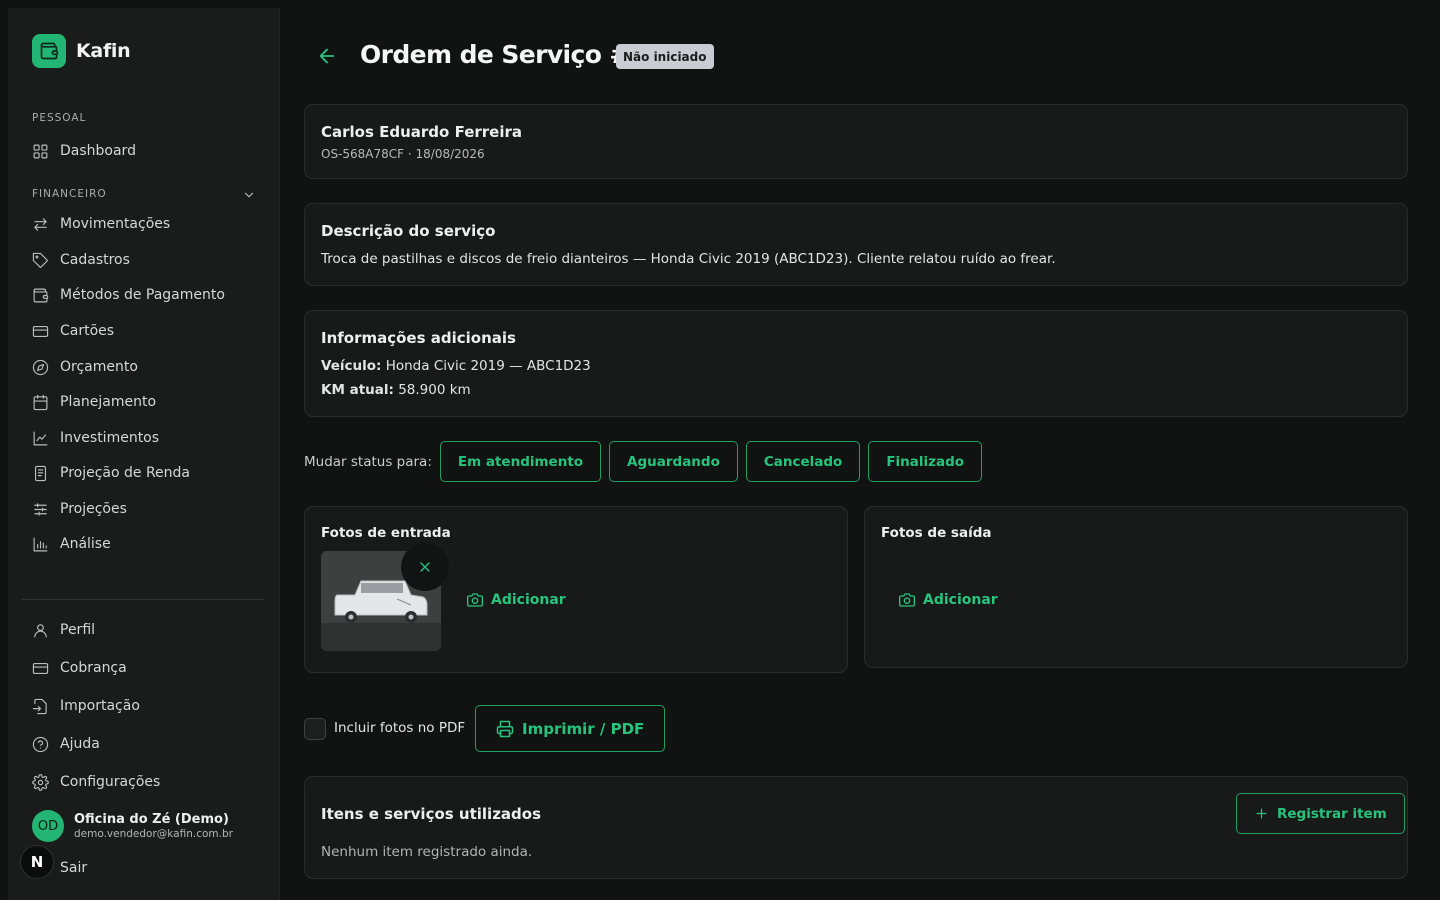  Describe the element at coordinates (142, 295) in the screenshot. I see `sidebar-item-label: Métodos de Pagamento` at that location.